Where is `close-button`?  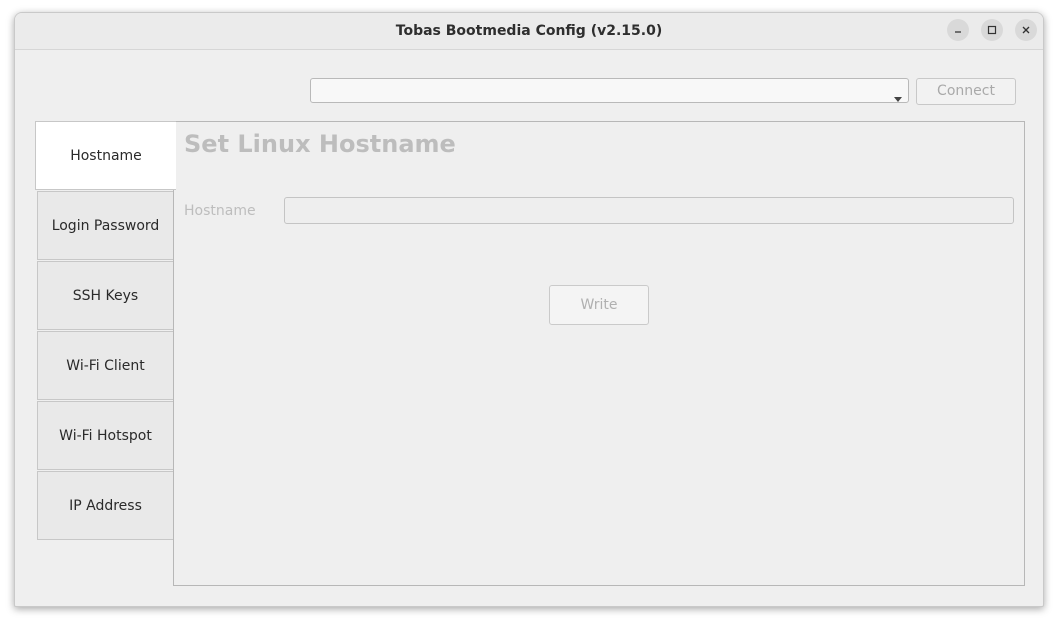
close-button is located at coordinates (1026, 30).